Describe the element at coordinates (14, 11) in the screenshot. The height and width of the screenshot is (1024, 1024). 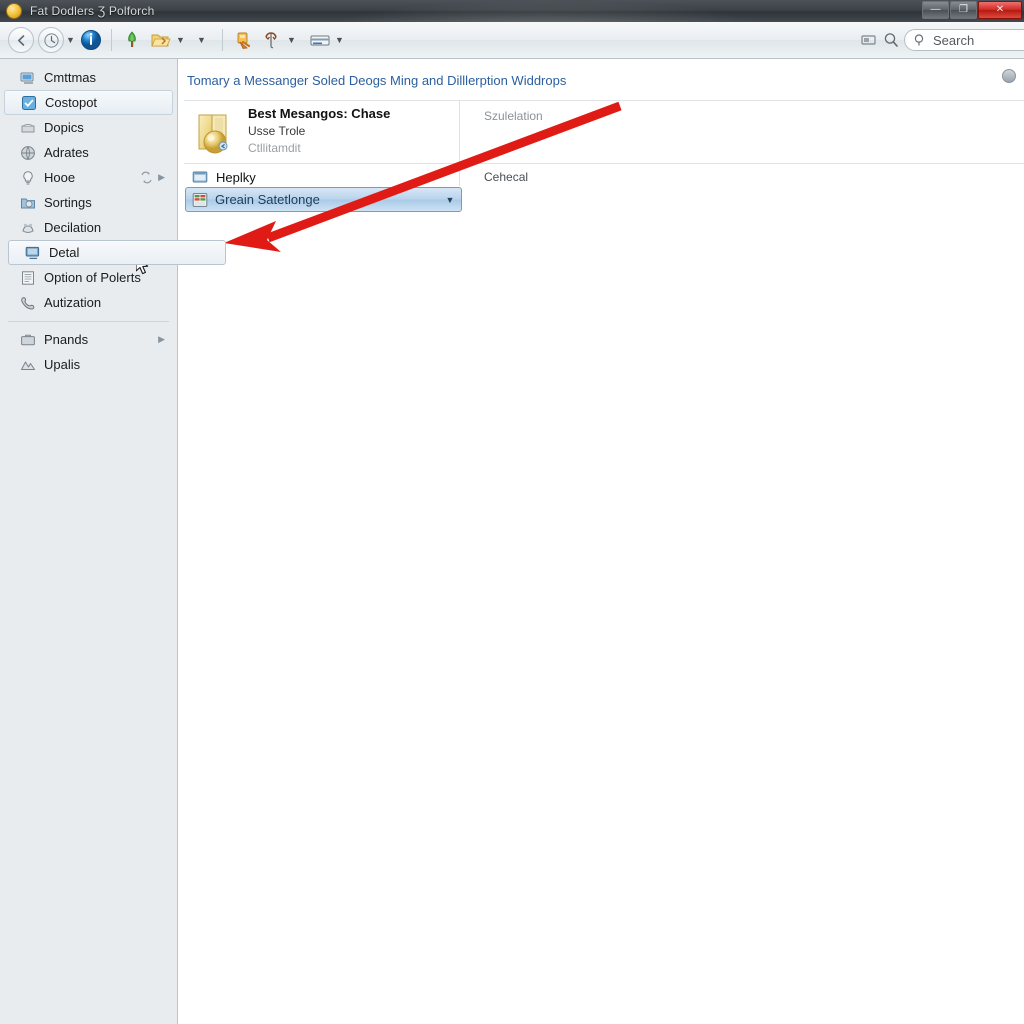
I see `folder-globe-icon` at that location.